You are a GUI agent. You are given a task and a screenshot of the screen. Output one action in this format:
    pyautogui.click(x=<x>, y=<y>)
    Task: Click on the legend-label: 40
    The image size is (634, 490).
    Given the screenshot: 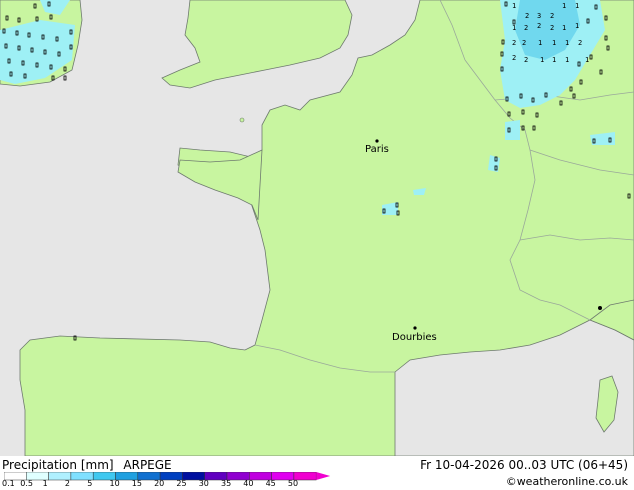 What is the action you would take?
    pyautogui.click(x=248, y=483)
    